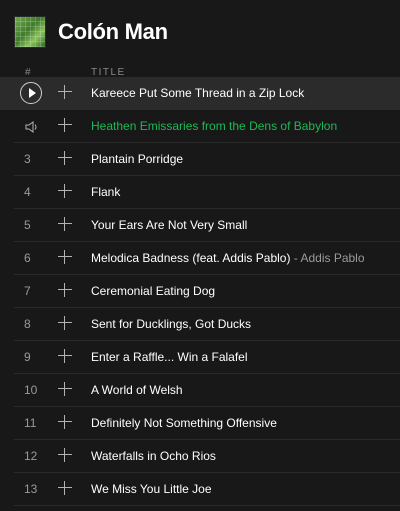 This screenshot has width=400, height=511. What do you see at coordinates (27, 225) in the screenshot?
I see `track-number: 5` at bounding box center [27, 225].